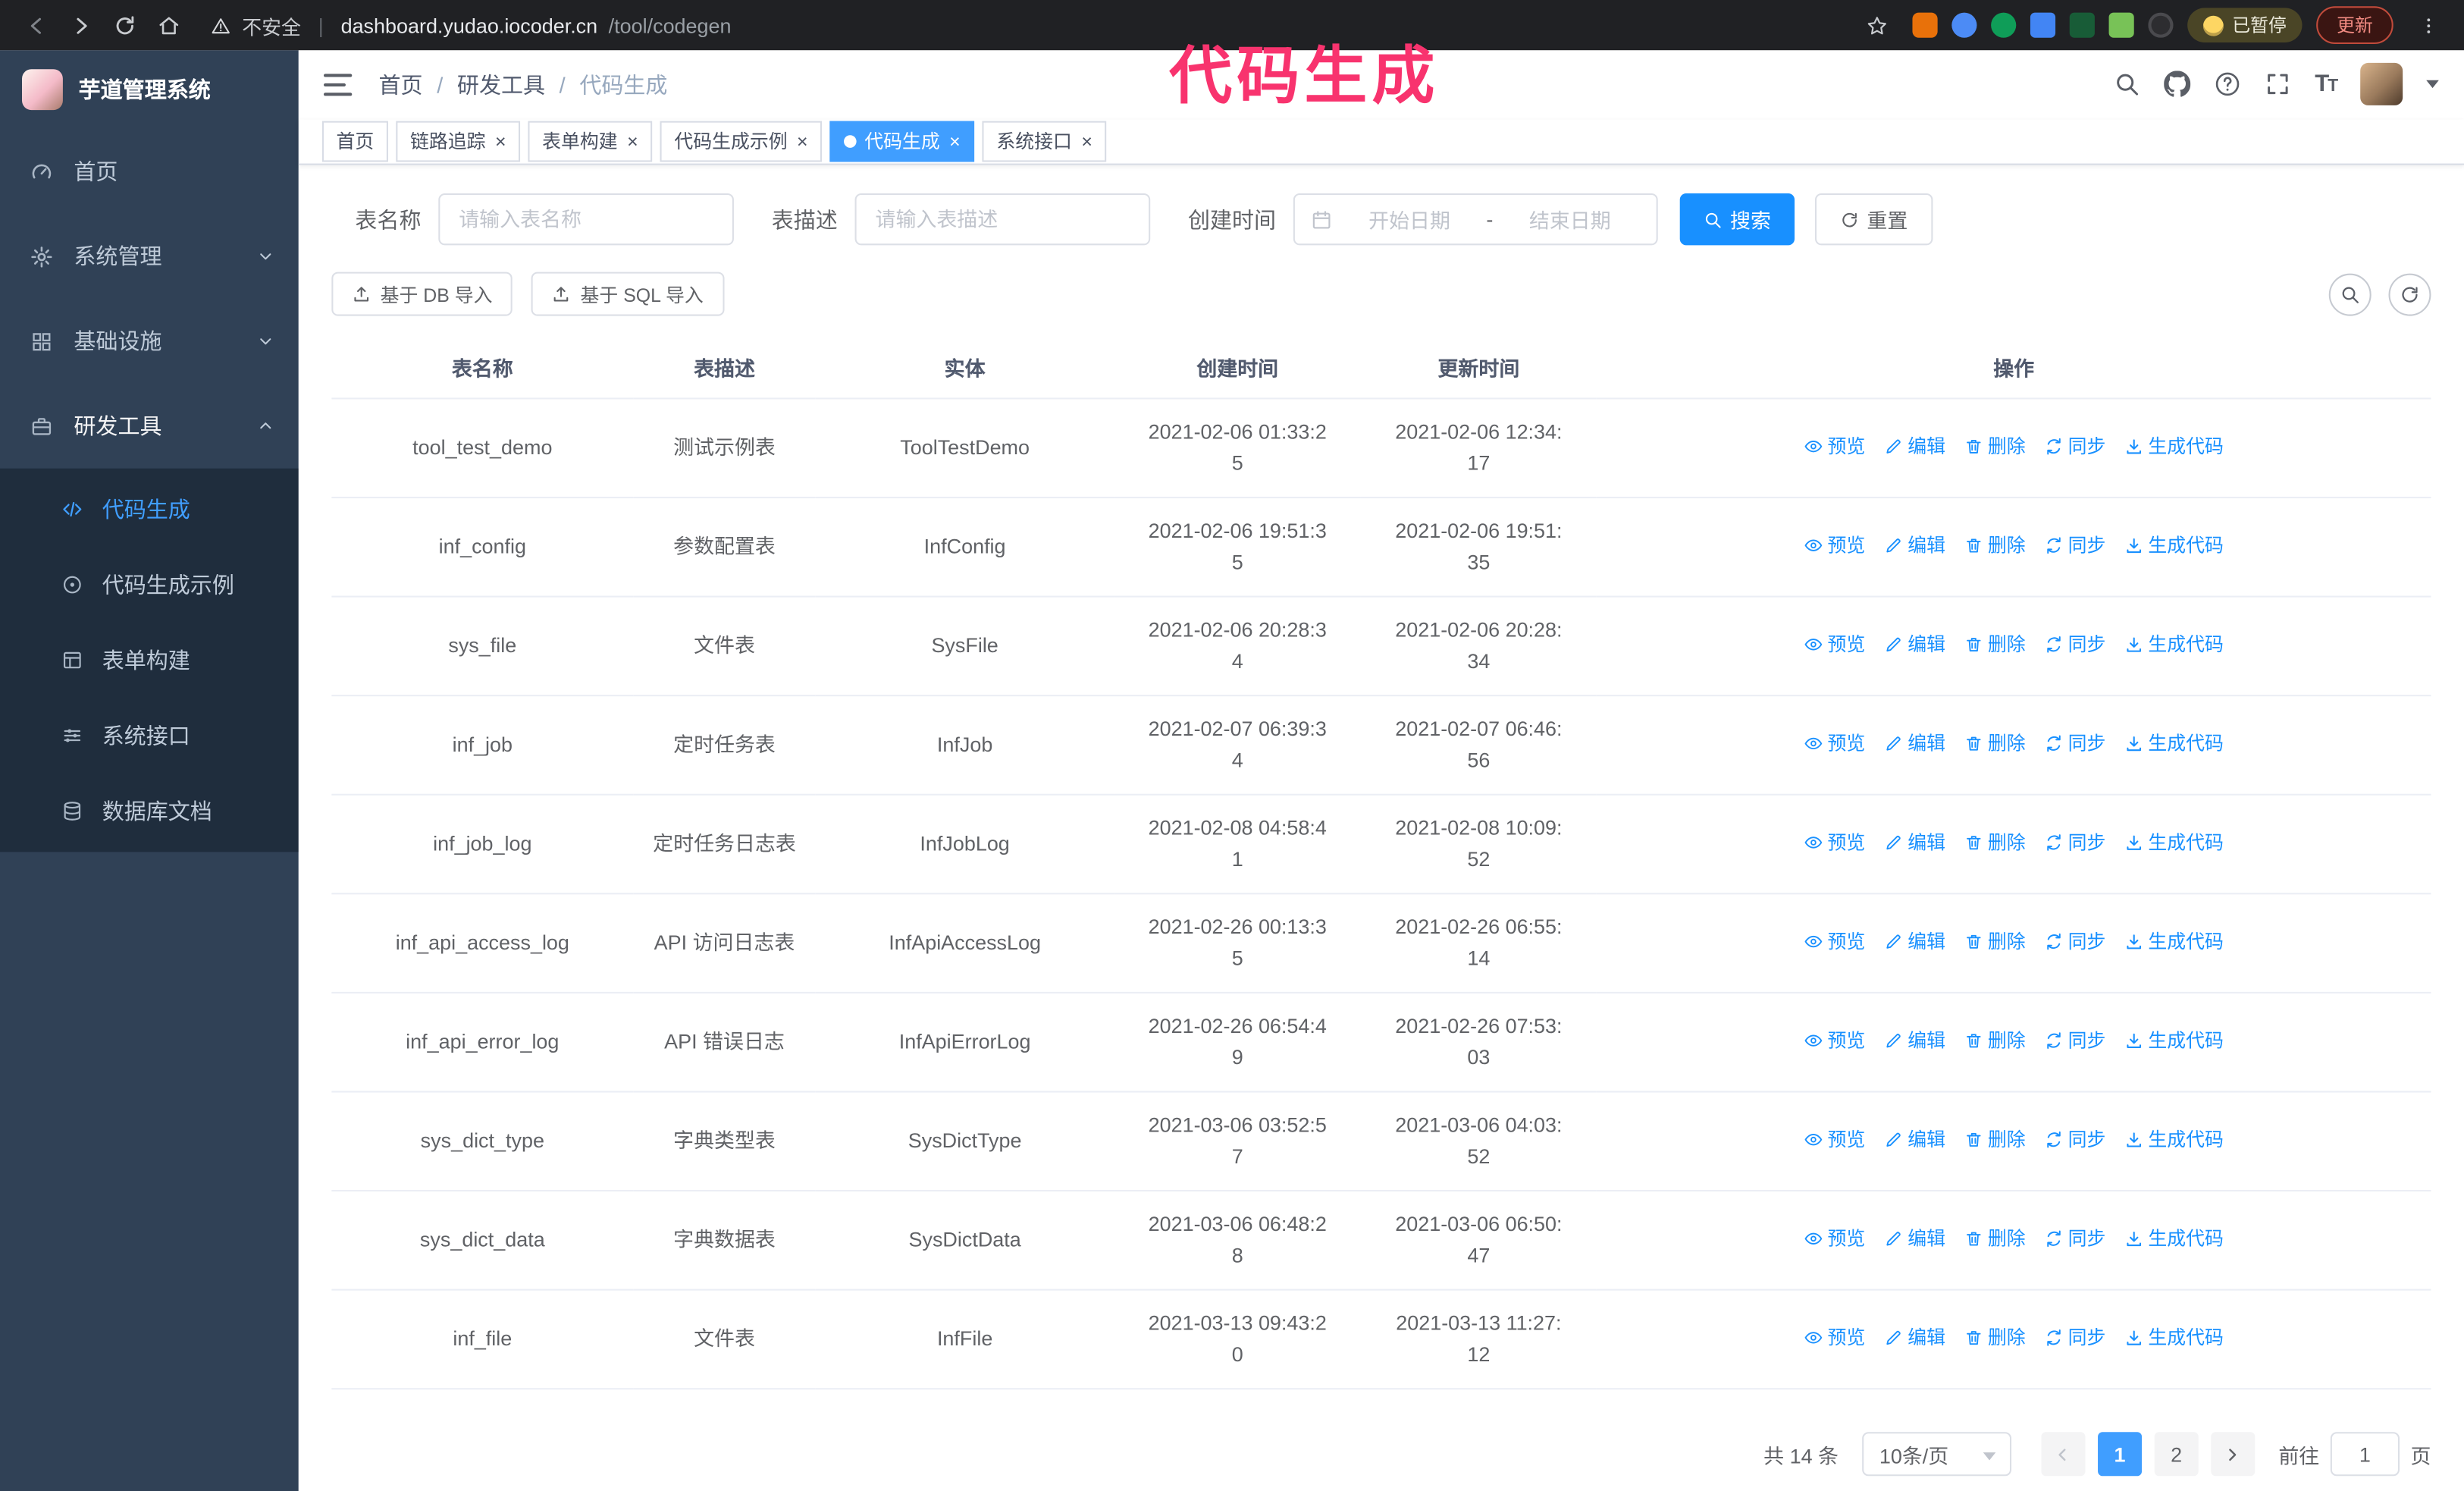 This screenshot has height=1491, width=2464. I want to click on tab-codegen: 代码生成 ×, so click(902, 141).